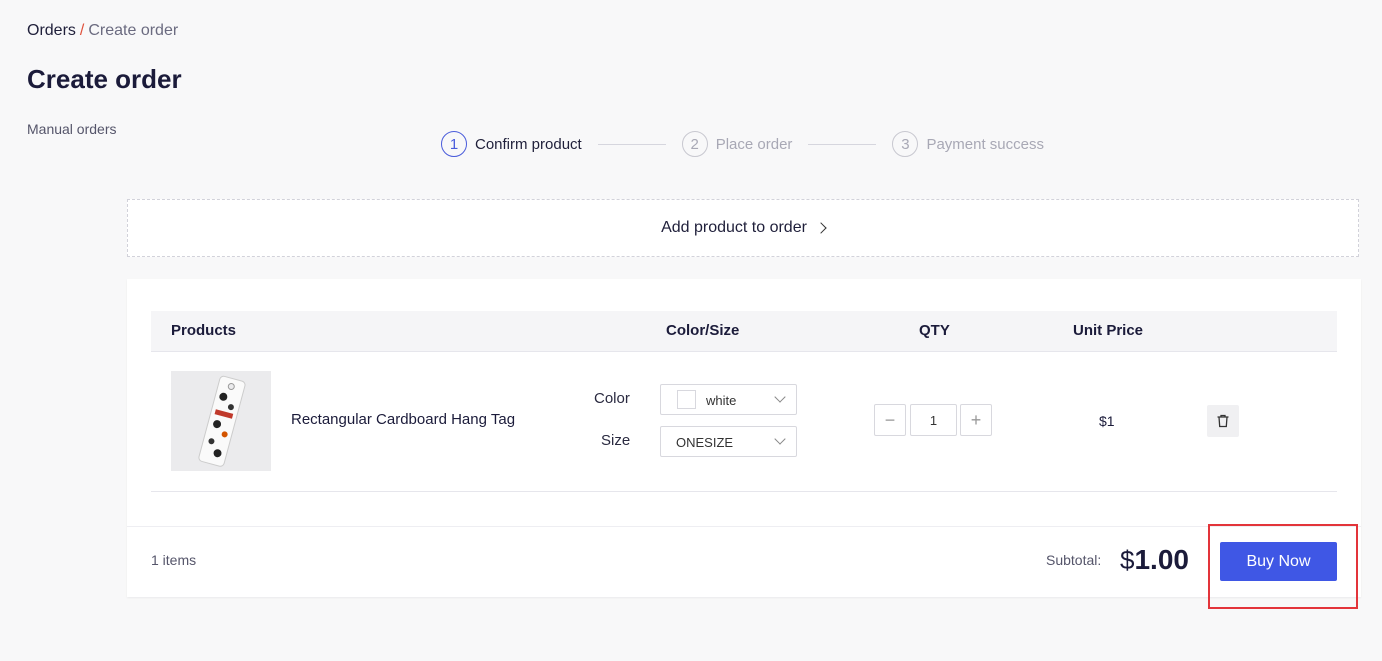 The width and height of the screenshot is (1382, 661). What do you see at coordinates (1161, 559) in the screenshot?
I see `subtotal-value: 1.00` at bounding box center [1161, 559].